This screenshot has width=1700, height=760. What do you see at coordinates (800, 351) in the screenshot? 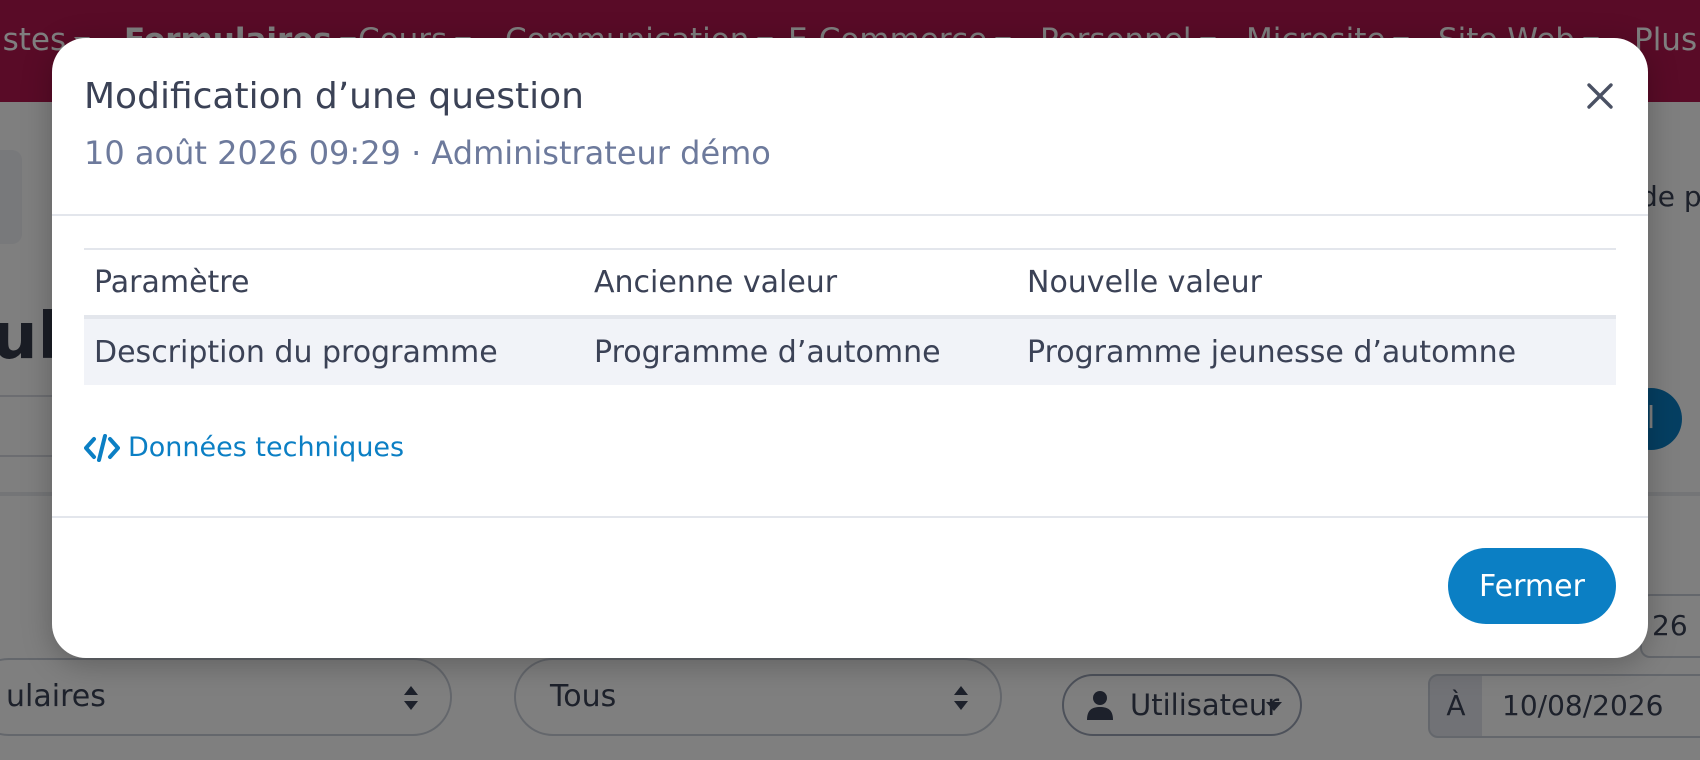
I see `cell-old-value: Programme d’automne` at bounding box center [800, 351].